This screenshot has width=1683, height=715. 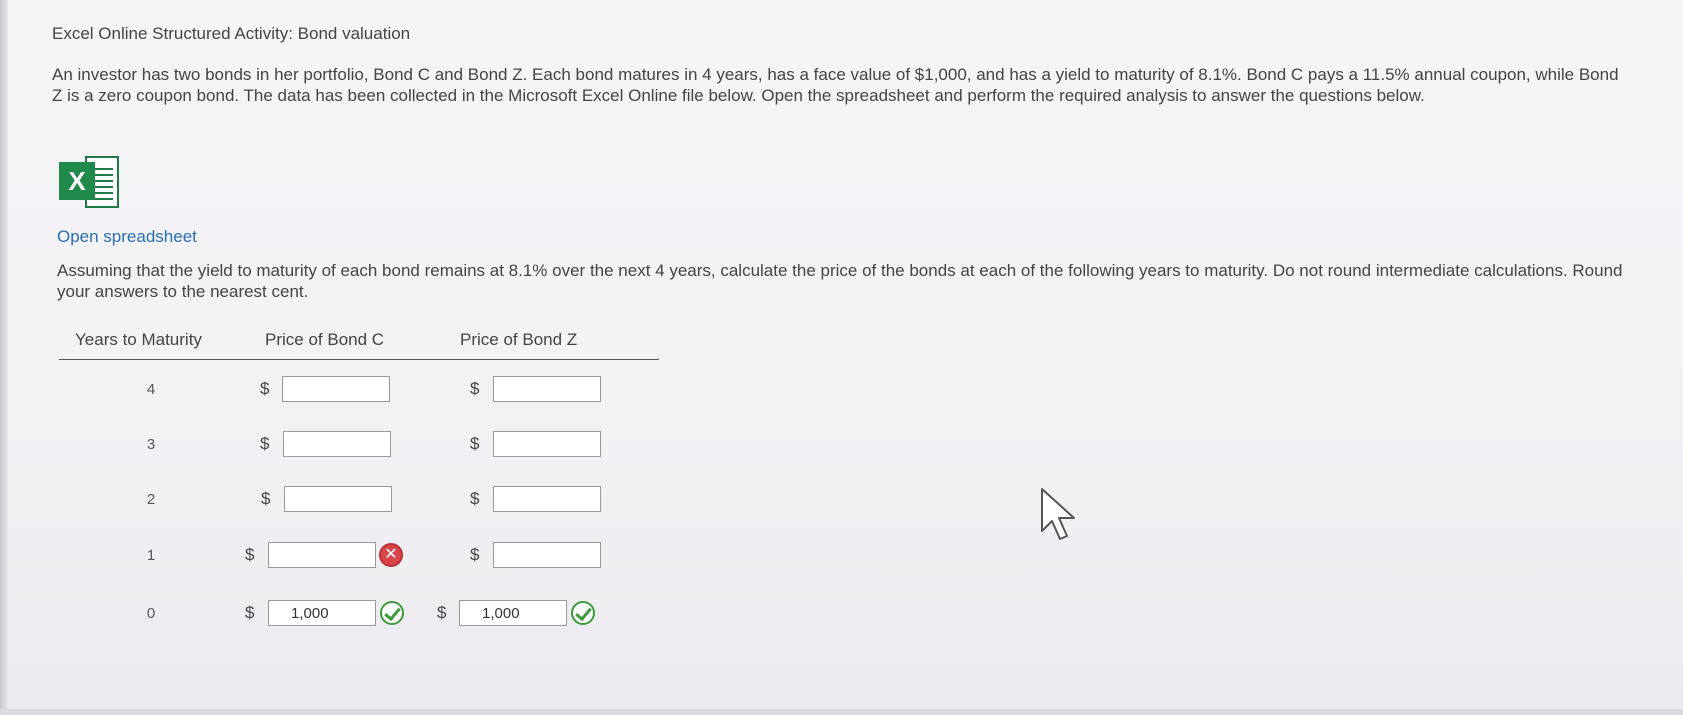 I want to click on years-to-maturity-value: 4, so click(x=151, y=389).